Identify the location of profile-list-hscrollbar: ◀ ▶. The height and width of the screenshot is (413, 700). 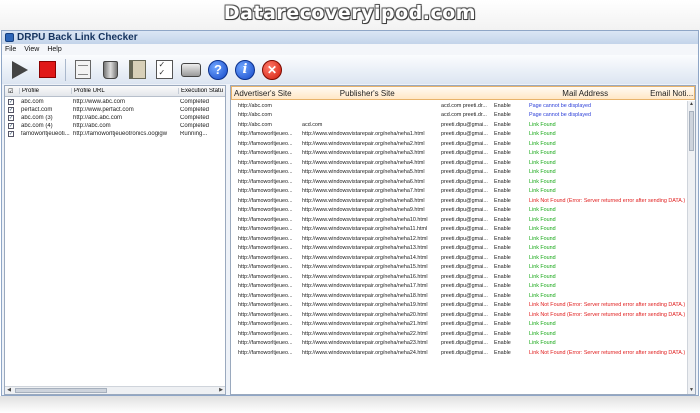
(115, 390).